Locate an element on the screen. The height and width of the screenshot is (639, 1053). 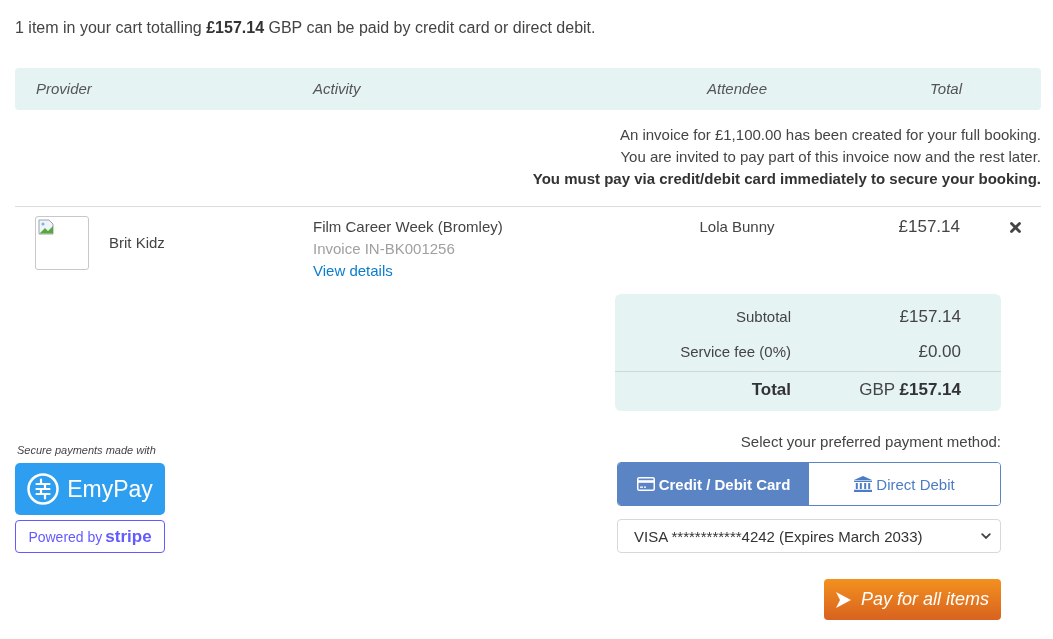
column-header: Provider is located at coordinates (64, 89).